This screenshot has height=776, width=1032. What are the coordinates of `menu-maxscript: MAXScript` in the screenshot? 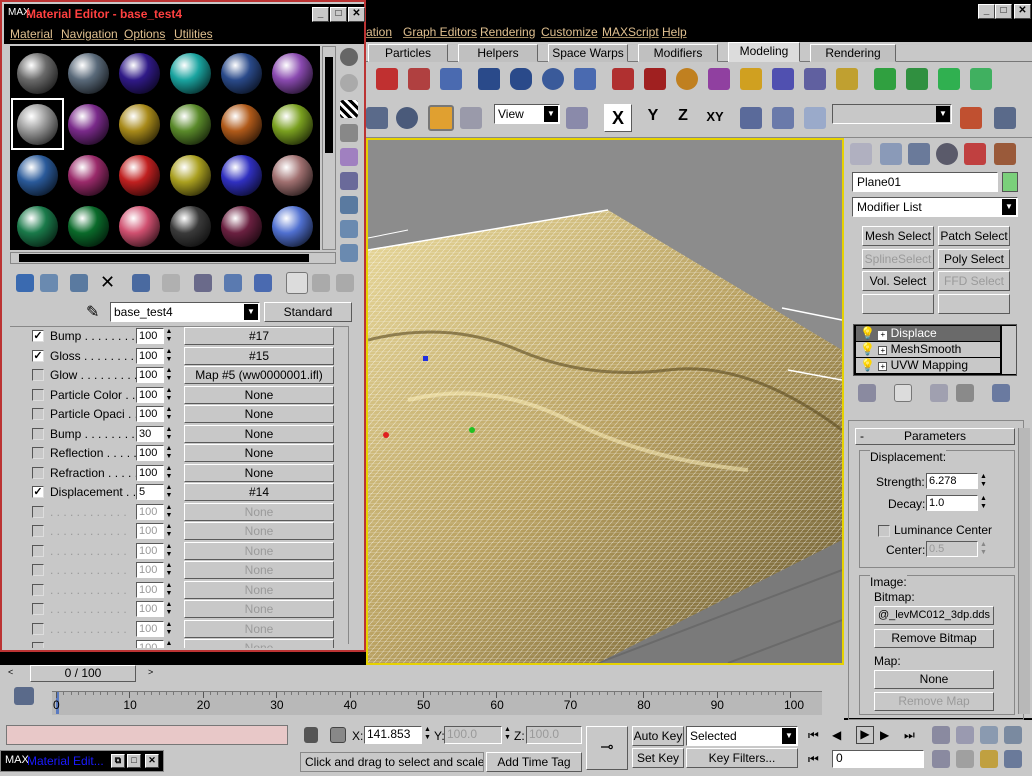 It's located at (630, 32).